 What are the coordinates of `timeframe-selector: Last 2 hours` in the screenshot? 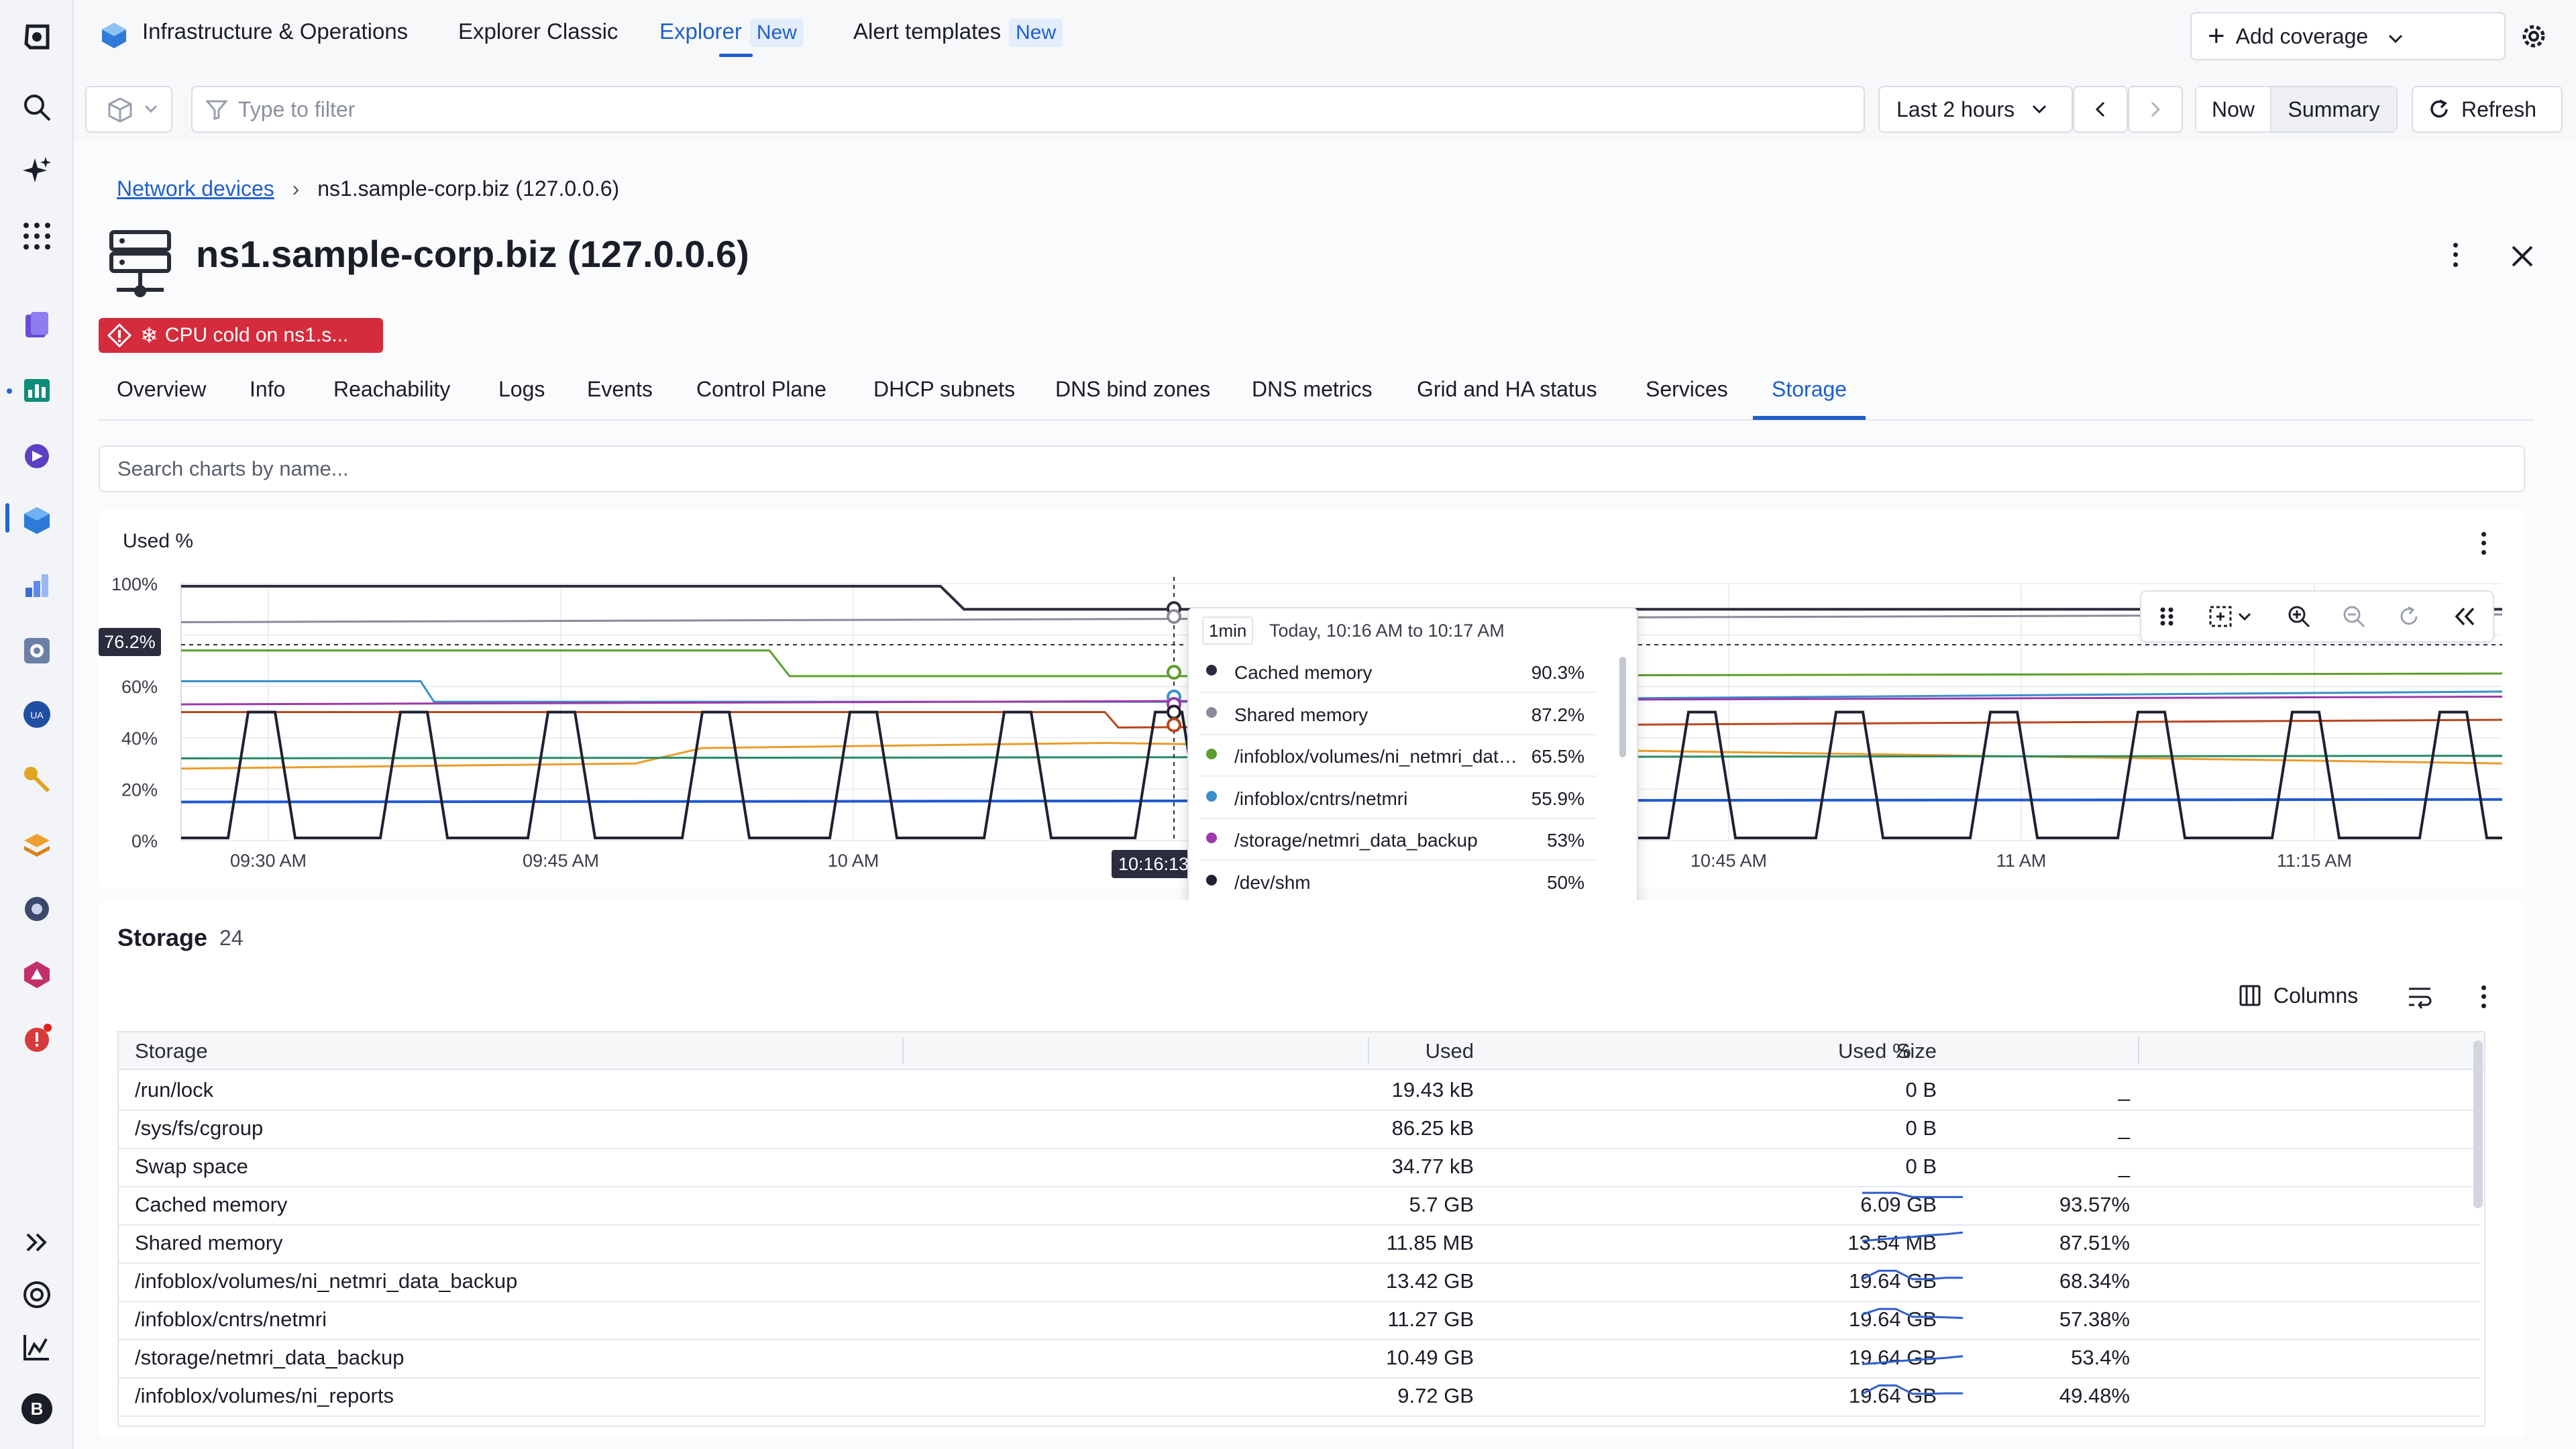 It's located at (1975, 109).